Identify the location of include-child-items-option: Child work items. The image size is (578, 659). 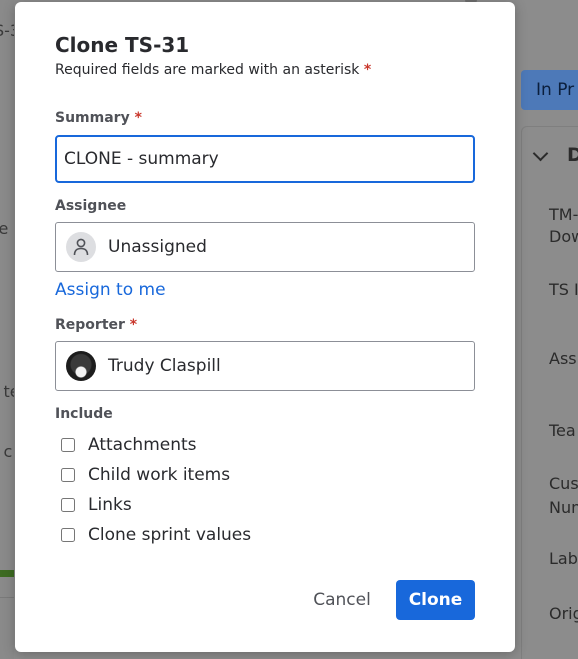
(145, 475).